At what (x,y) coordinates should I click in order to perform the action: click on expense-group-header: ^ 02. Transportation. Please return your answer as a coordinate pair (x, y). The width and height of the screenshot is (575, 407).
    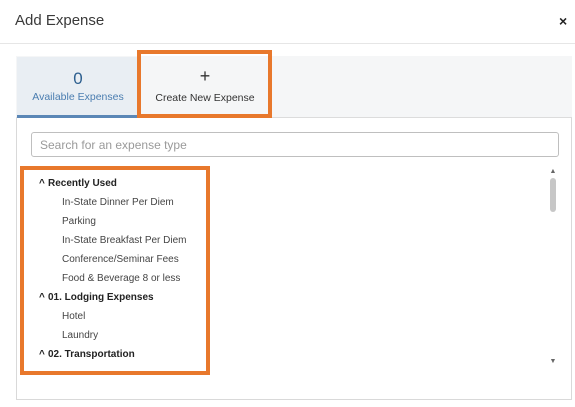
    Looking at the image, I should click on (87, 354).